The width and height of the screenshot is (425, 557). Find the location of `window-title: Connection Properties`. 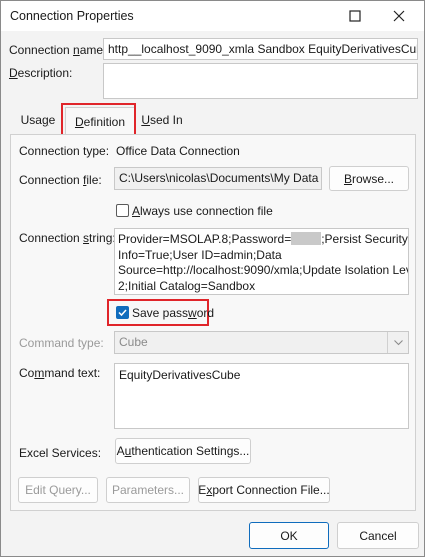

window-title: Connection Properties is located at coordinates (72, 16).